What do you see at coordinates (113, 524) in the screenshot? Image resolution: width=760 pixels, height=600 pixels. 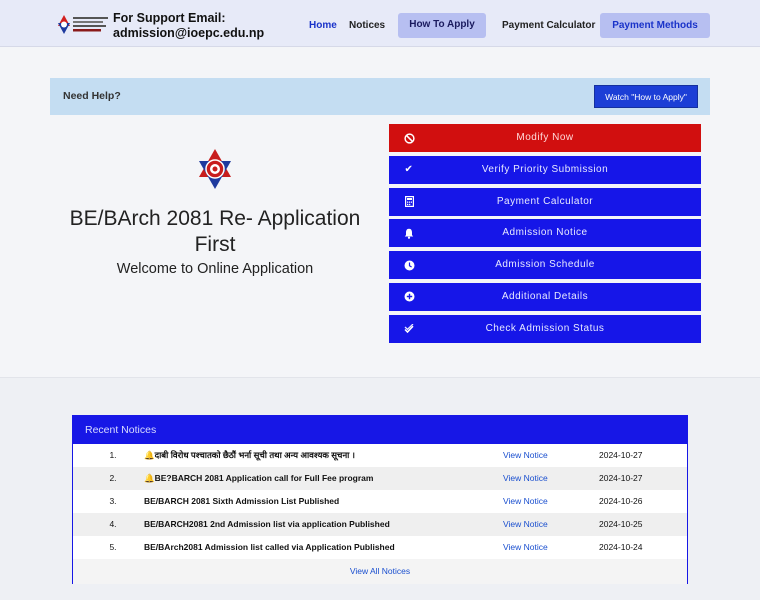 I see `row-number: 4.` at bounding box center [113, 524].